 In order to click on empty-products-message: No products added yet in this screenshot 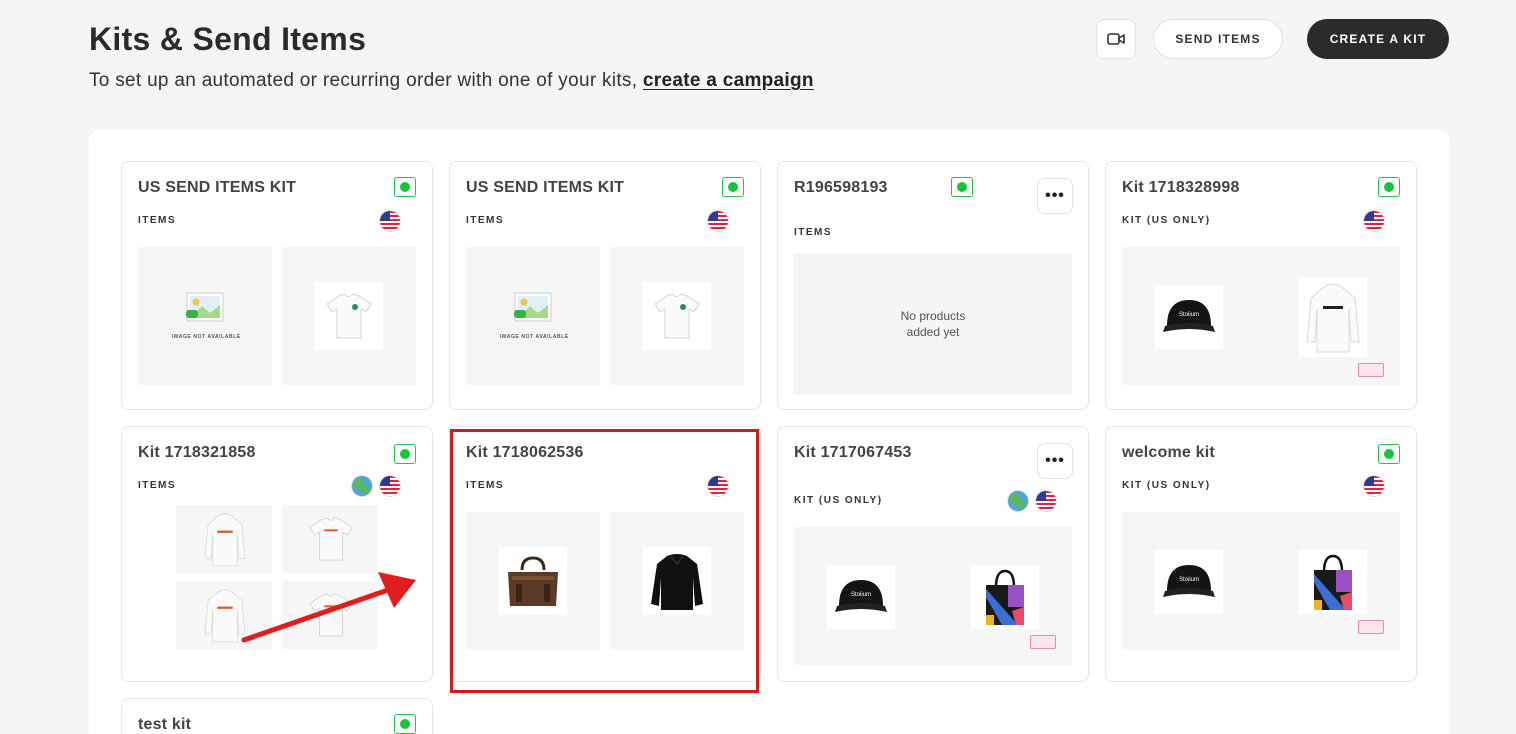, I will do `click(933, 324)`.